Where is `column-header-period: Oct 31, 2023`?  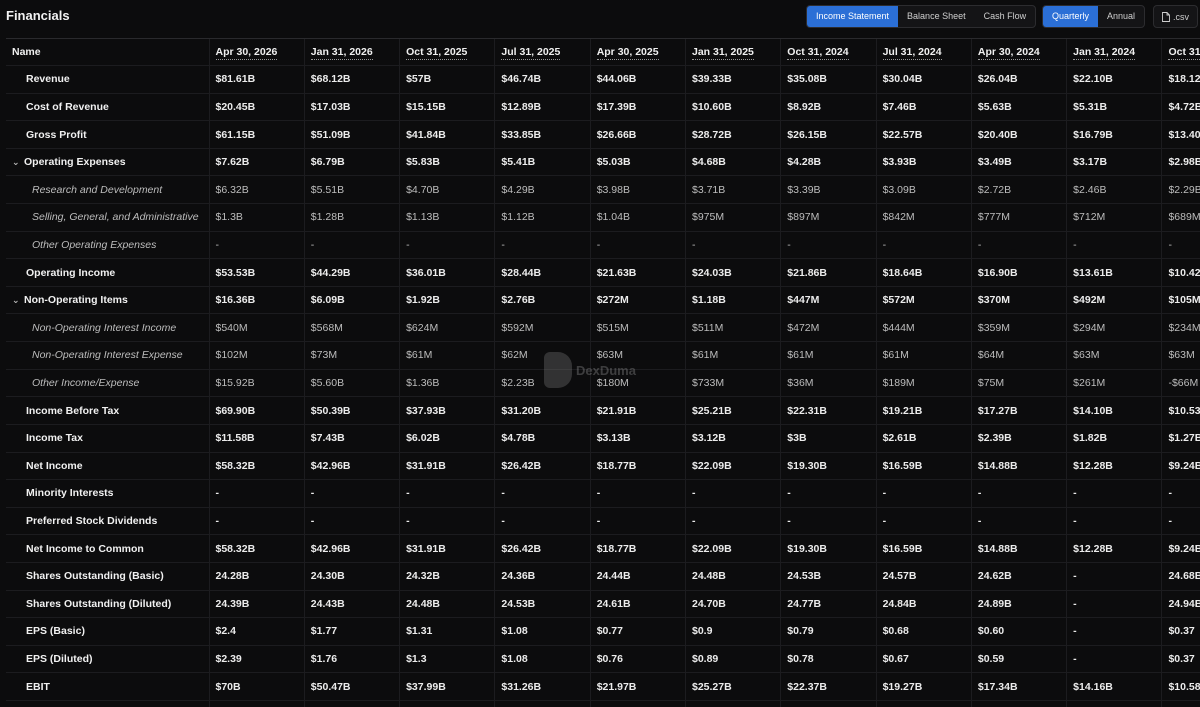
column-header-period: Oct 31, 2023 is located at coordinates (1181, 52).